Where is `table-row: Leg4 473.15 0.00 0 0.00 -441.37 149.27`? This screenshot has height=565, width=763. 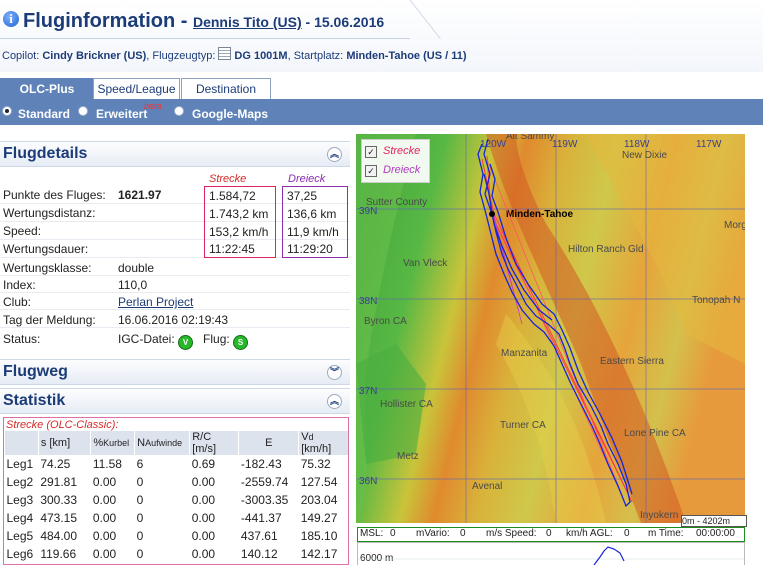
table-row: Leg4 473.15 0.00 0 0.00 -441.37 149.27 is located at coordinates (177, 518).